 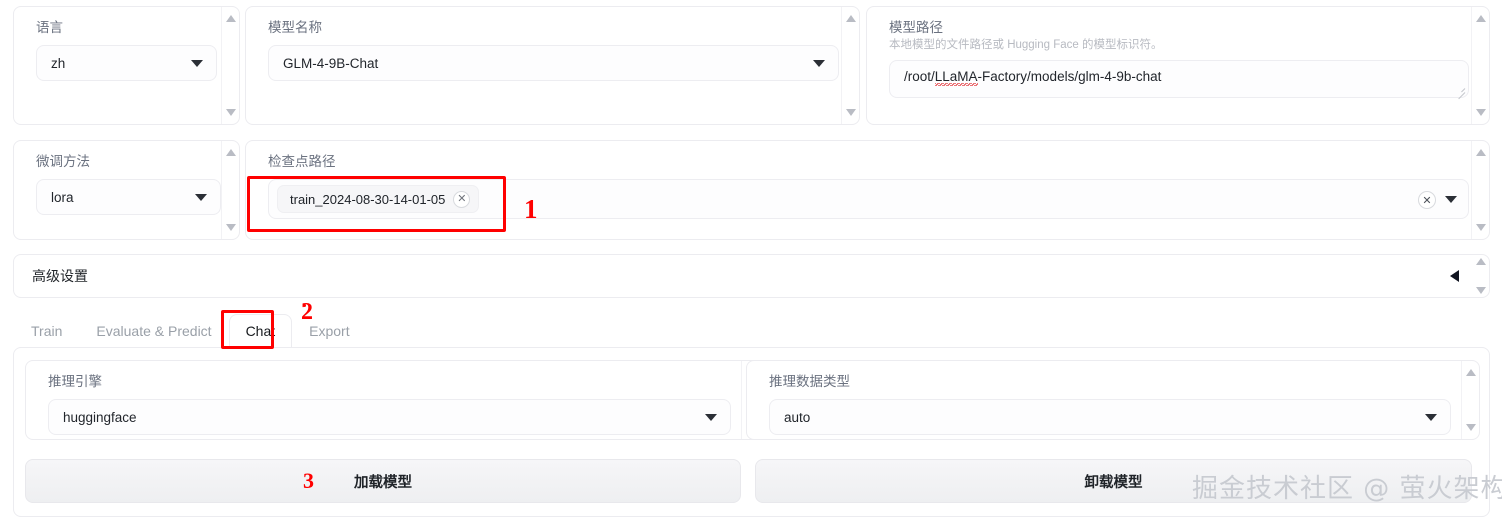 I want to click on main-tabbar: Train Evaluate & Predict Chat Export, so click(x=190, y=329).